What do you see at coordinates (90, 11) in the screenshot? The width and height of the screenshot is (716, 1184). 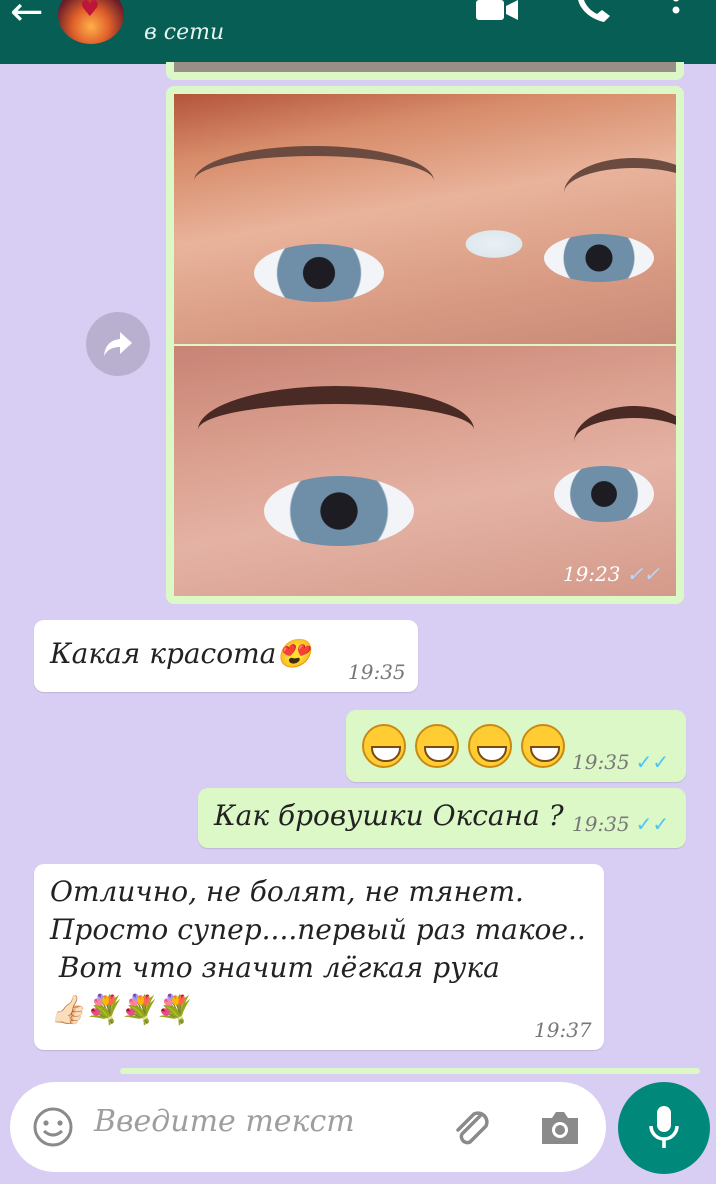 I see `heart-icon: ♥` at bounding box center [90, 11].